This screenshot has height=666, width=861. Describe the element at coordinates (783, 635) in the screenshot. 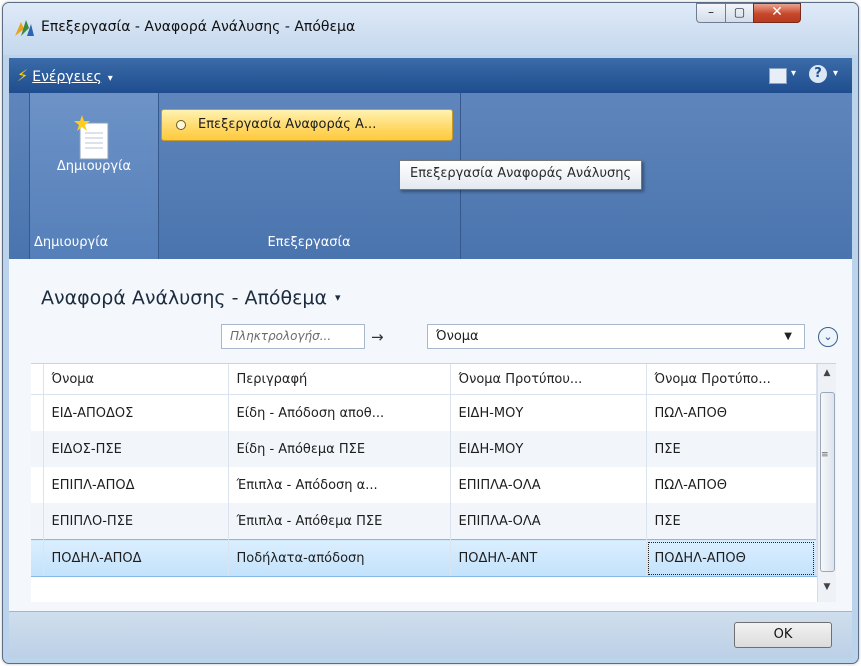

I see `ok-button: OK` at that location.